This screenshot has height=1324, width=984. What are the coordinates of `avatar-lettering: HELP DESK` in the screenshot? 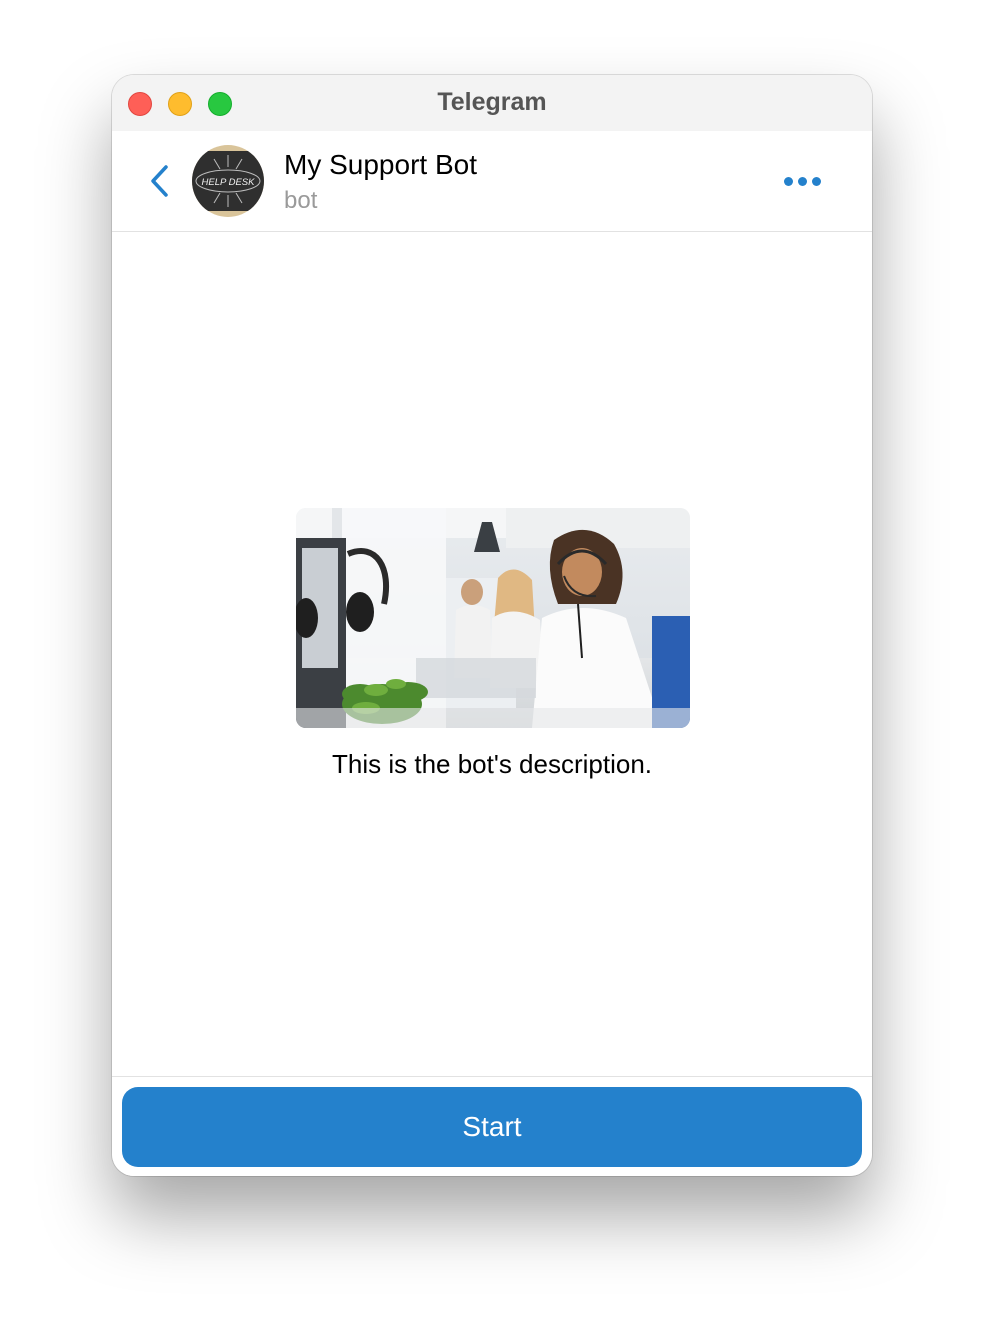 It's located at (229, 182).